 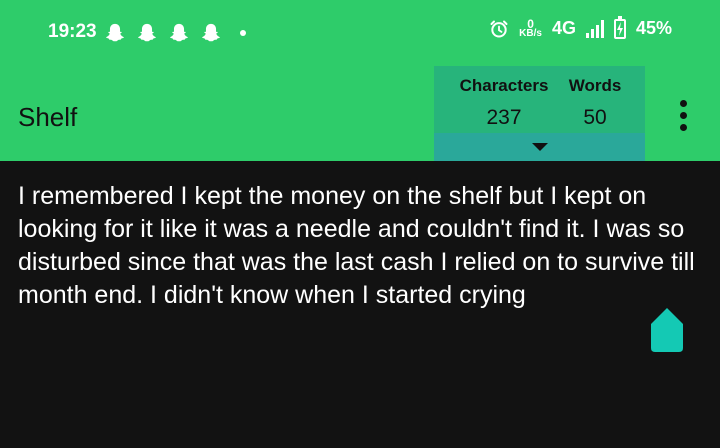 I want to click on notification-icons, so click(x=175, y=33).